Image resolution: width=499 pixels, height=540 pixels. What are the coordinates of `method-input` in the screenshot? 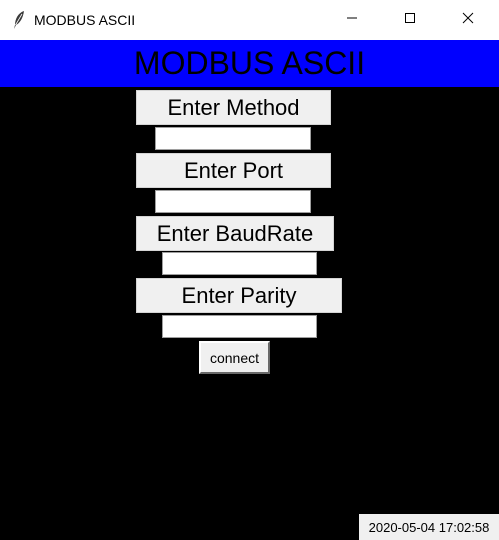 It's located at (233, 138).